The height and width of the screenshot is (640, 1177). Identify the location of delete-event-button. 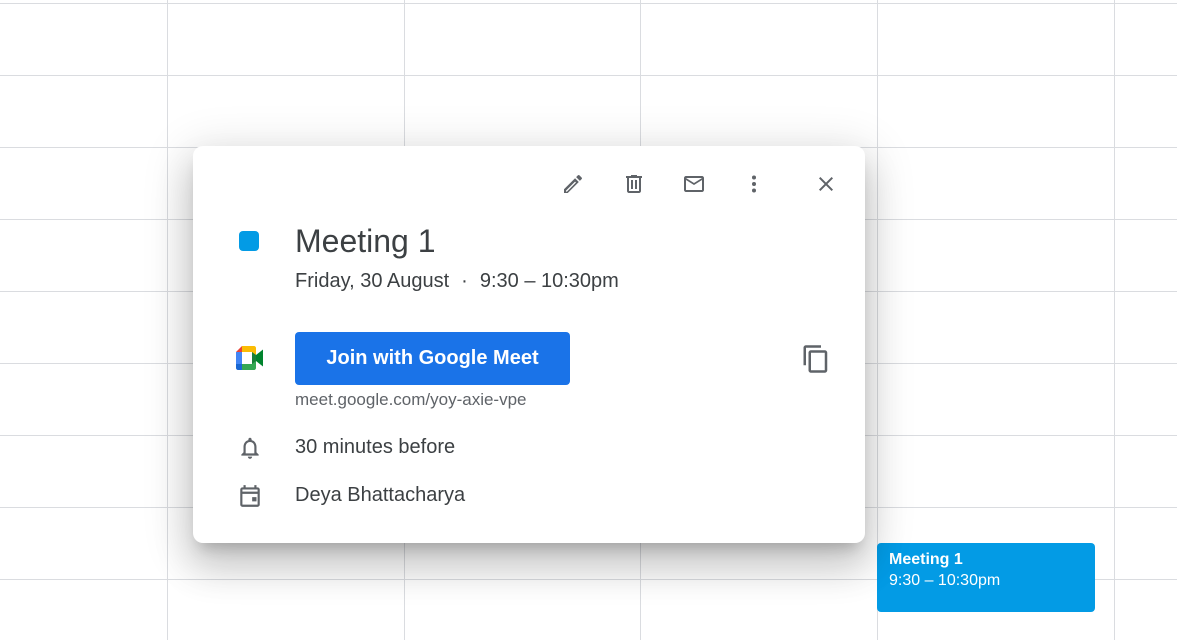
(634, 184).